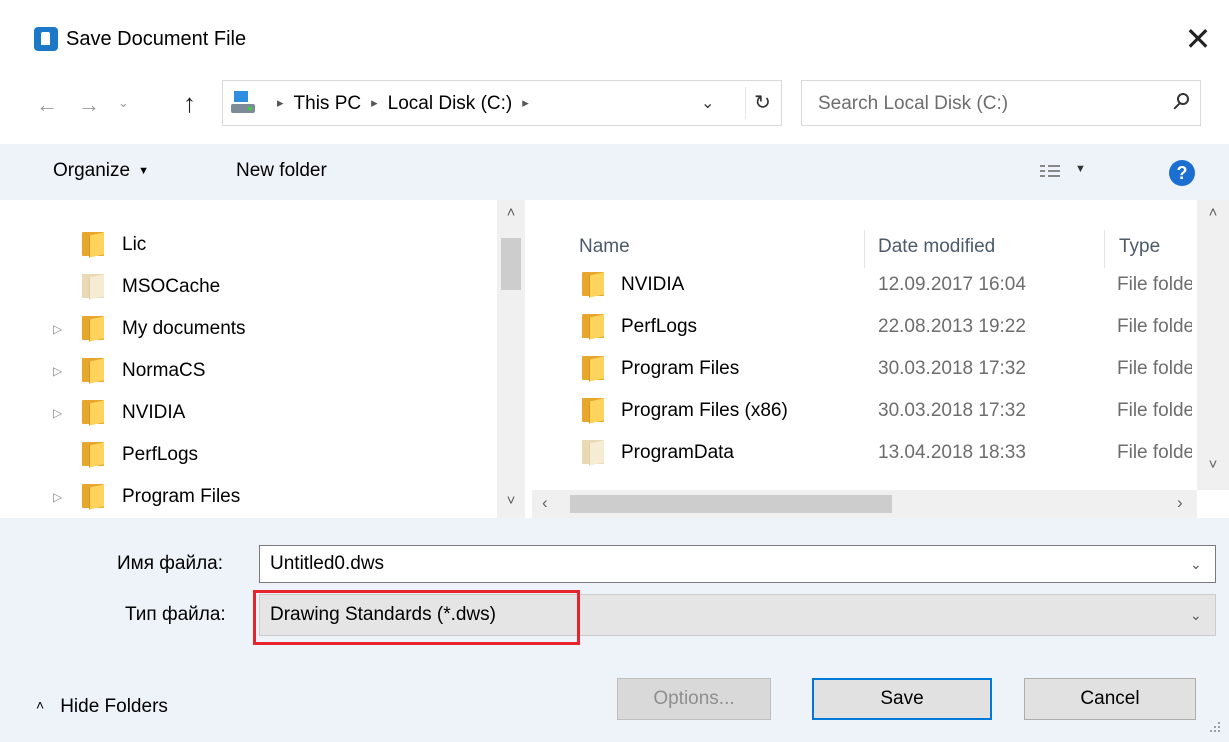  I want to click on file-row: NVIDIA 12.09.2017 16:04 File folder, so click(862, 286).